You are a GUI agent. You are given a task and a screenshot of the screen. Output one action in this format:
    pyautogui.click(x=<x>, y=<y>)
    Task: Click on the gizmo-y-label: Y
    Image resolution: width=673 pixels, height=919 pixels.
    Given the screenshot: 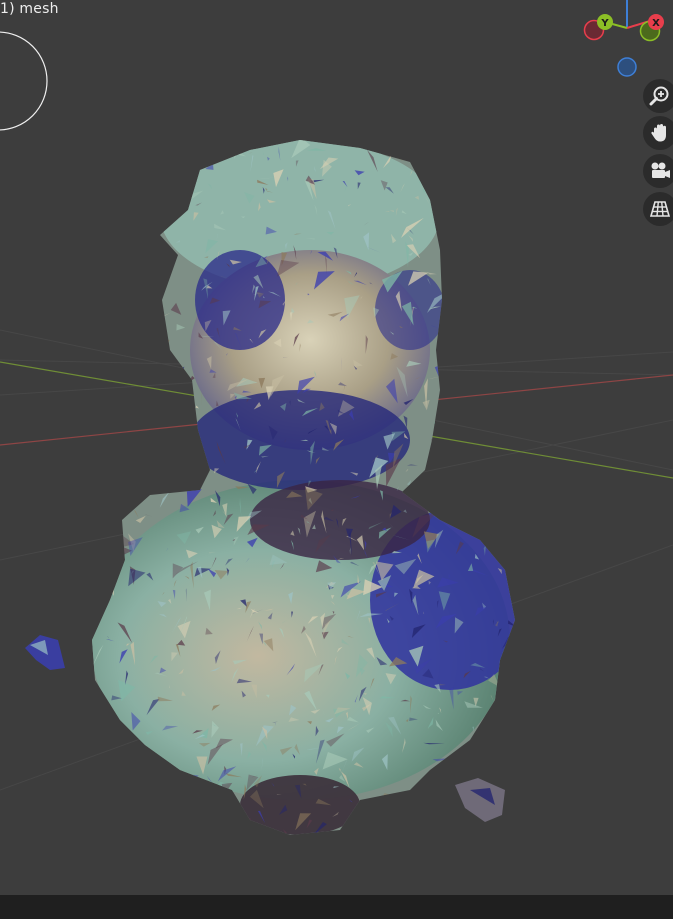 What is the action you would take?
    pyautogui.click(x=604, y=23)
    